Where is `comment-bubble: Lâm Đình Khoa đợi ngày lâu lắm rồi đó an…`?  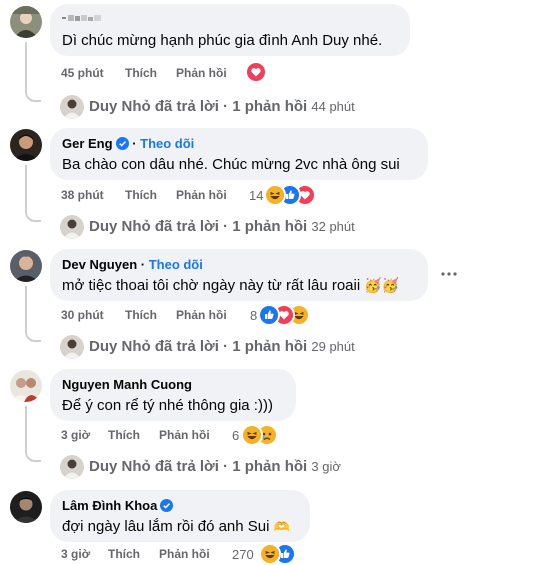 comment-bubble: Lâm Đình Khoa đợi ngày lâu lắm rồi đó an… is located at coordinates (180, 516).